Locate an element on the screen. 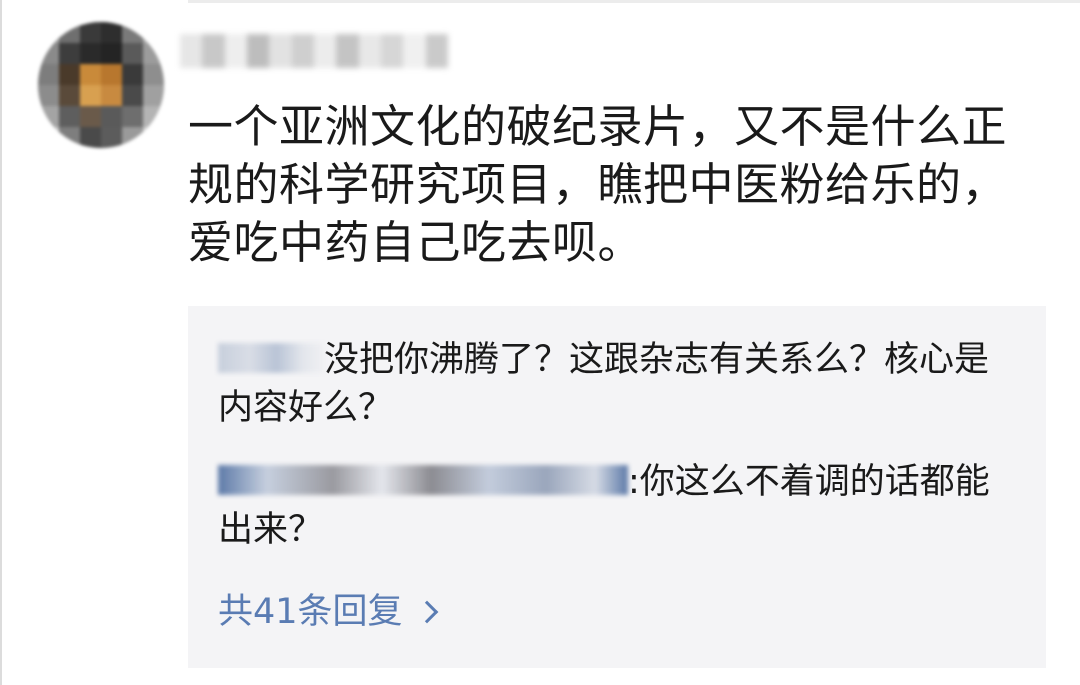 Image resolution: width=1080 pixels, height=685 pixels. chevron-right-icon is located at coordinates (426, 612).